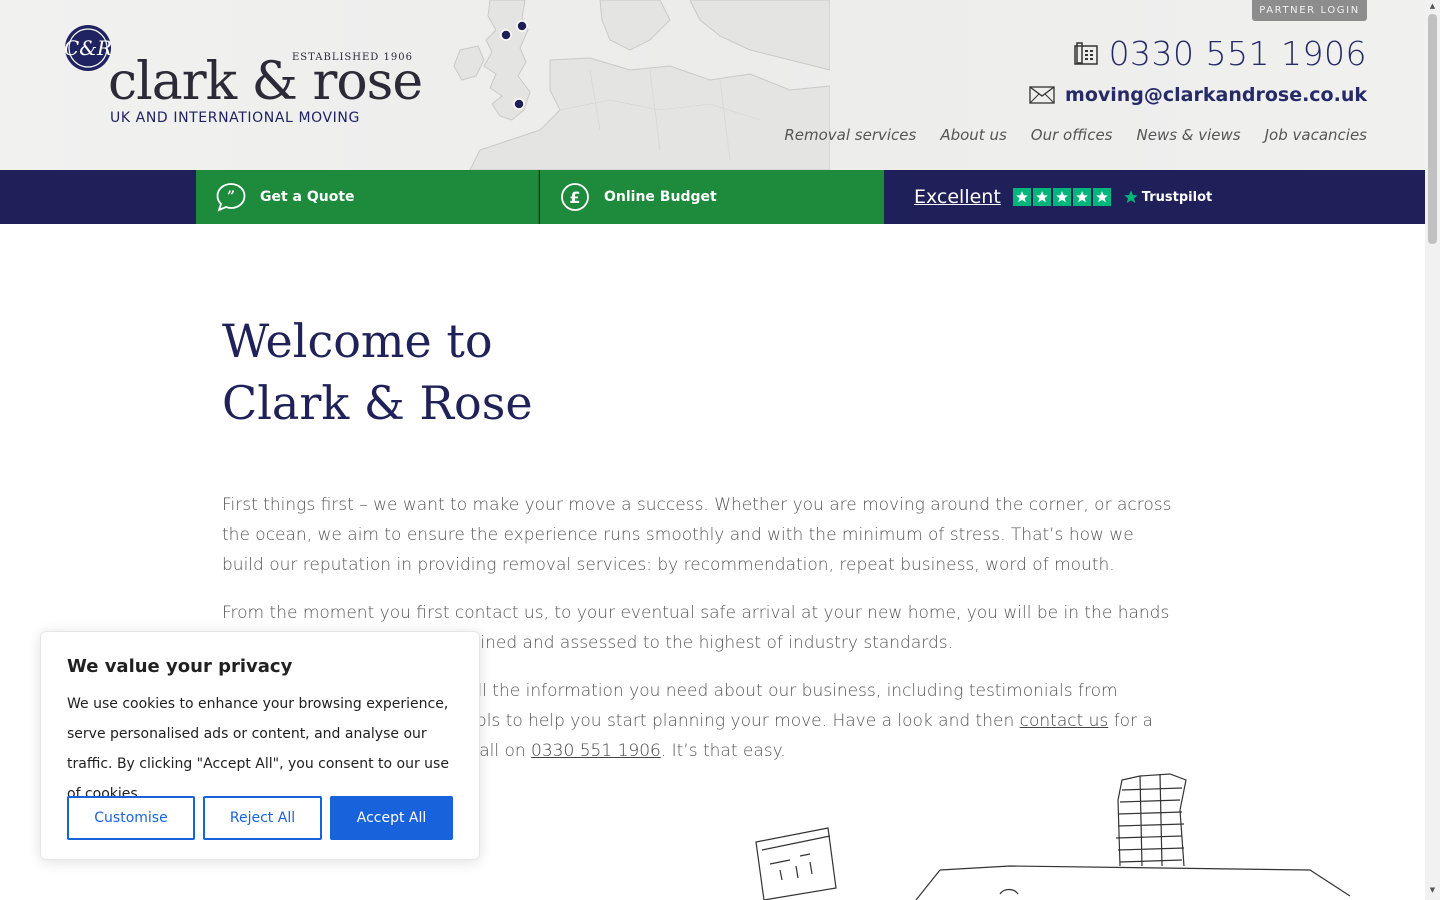 Image resolution: width=1440 pixels, height=900 pixels. I want to click on trustpilot-star-icon, so click(1131, 196).